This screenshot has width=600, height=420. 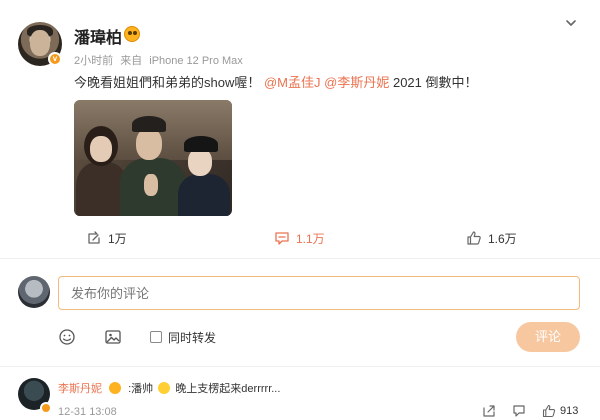 I want to click on submit-comment-button: 评论, so click(x=548, y=337).